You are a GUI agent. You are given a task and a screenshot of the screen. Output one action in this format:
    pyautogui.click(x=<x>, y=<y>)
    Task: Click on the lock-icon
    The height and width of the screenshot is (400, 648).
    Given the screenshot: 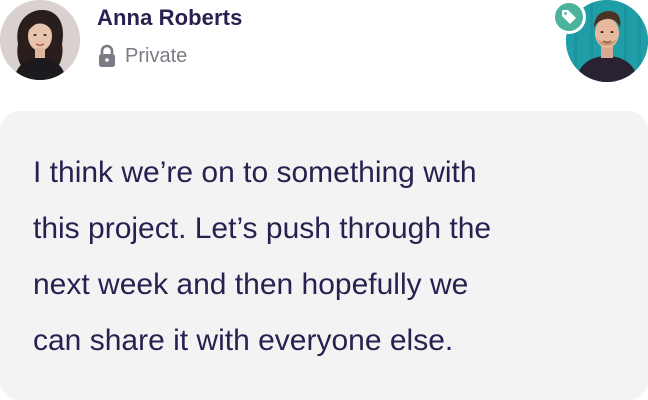 What is the action you would take?
    pyautogui.click(x=107, y=56)
    